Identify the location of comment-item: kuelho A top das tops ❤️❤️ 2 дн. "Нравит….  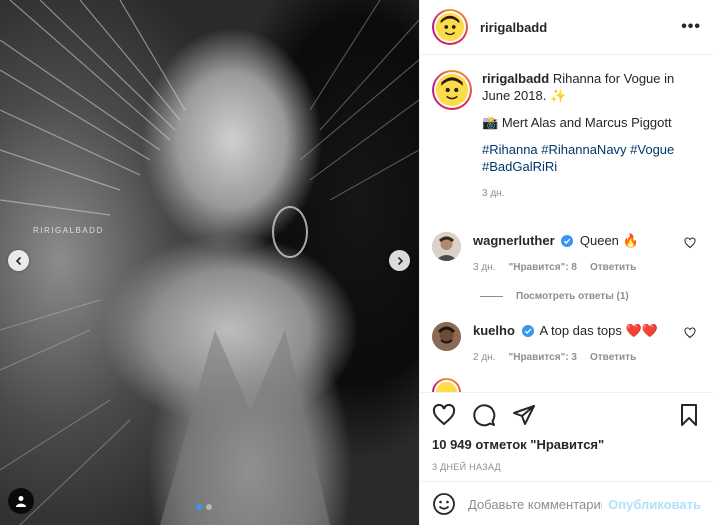
(567, 344).